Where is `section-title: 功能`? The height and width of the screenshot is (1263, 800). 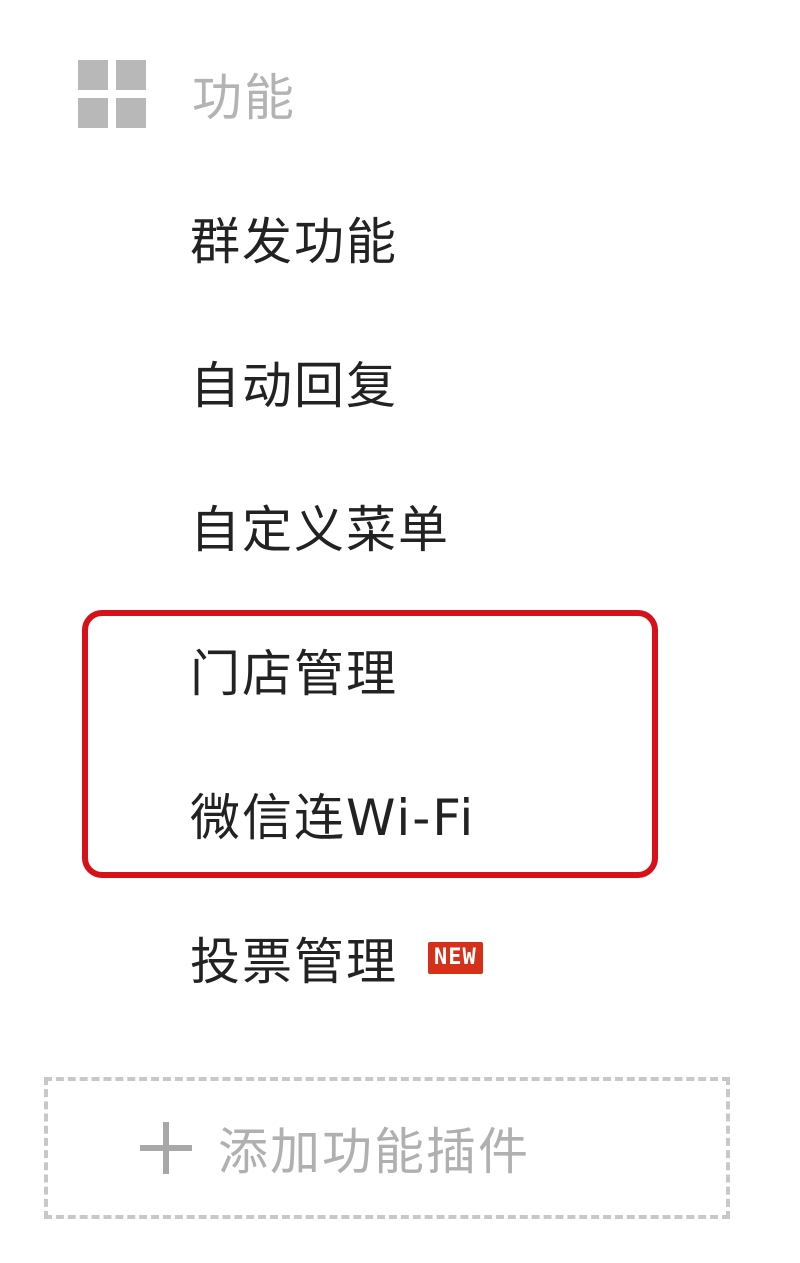 section-title: 功能 is located at coordinates (244, 98).